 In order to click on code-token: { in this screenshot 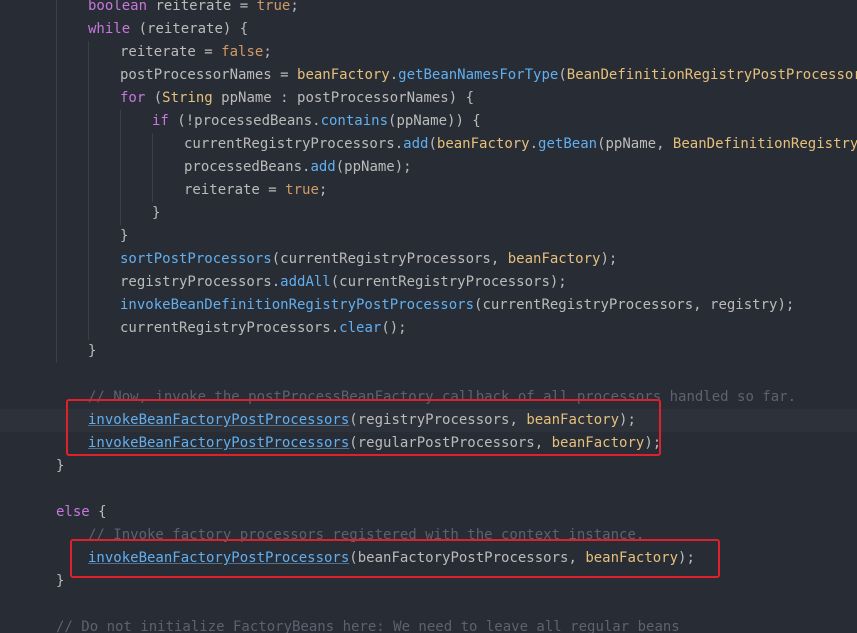, I will do `click(98, 512)`.